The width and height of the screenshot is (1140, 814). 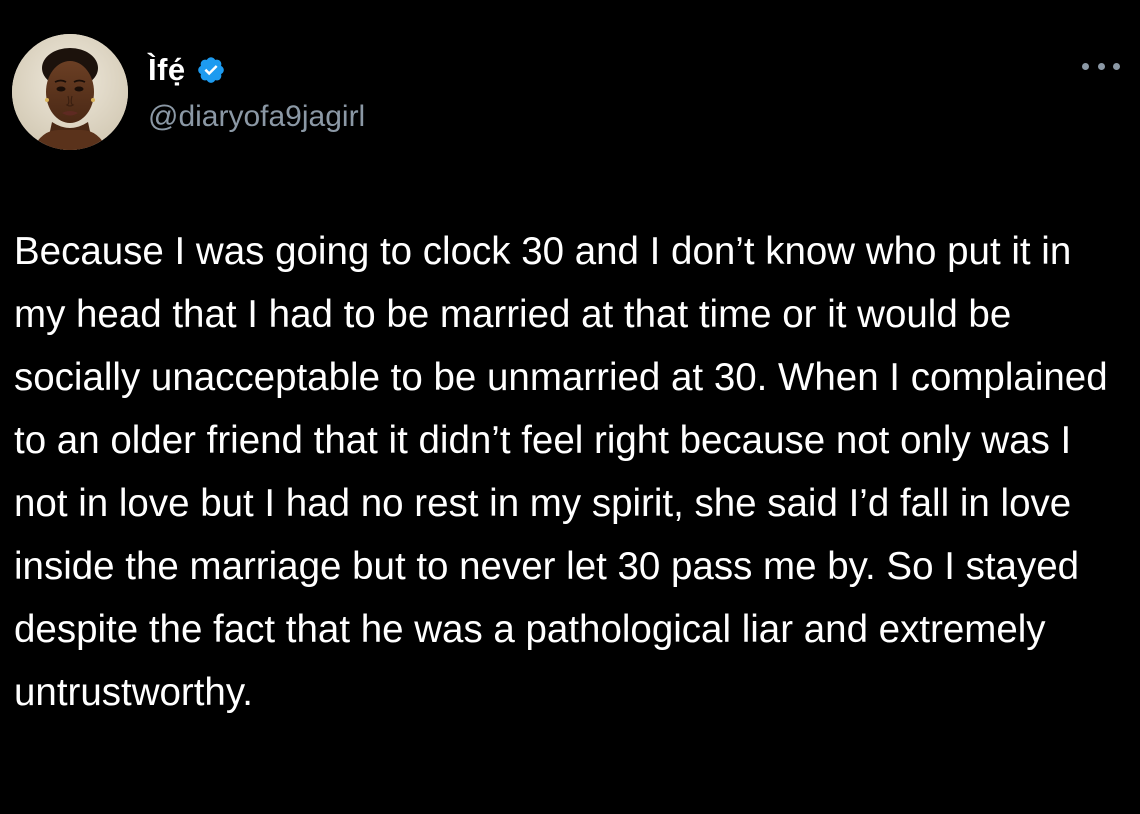 What do you see at coordinates (167, 70) in the screenshot?
I see `display-name: Ìfẹ́` at bounding box center [167, 70].